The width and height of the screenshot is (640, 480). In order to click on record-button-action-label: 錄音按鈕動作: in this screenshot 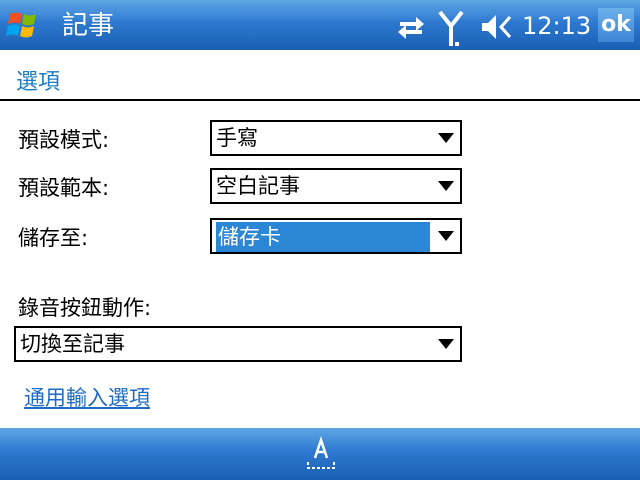, I will do `click(85, 308)`.